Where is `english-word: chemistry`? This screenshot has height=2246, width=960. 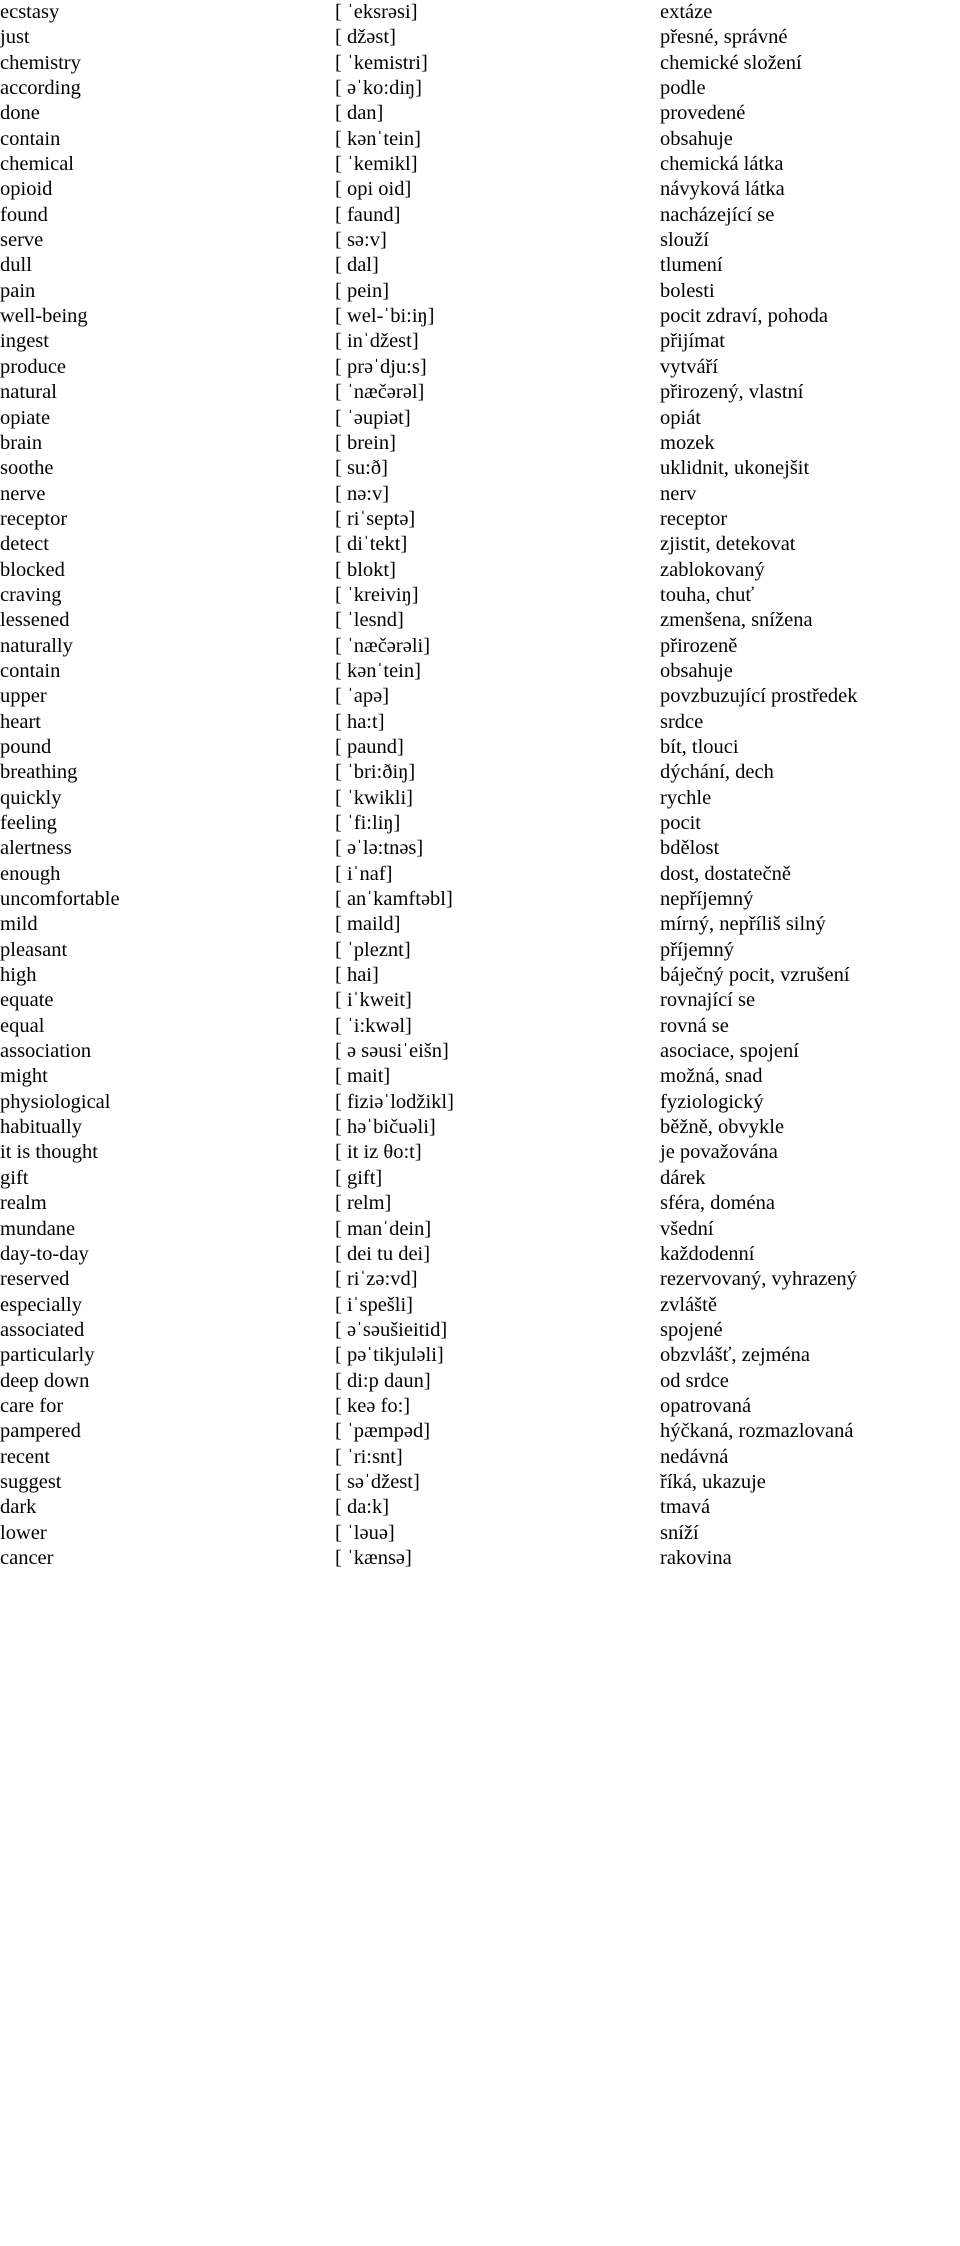 english-word: chemistry is located at coordinates (40, 62).